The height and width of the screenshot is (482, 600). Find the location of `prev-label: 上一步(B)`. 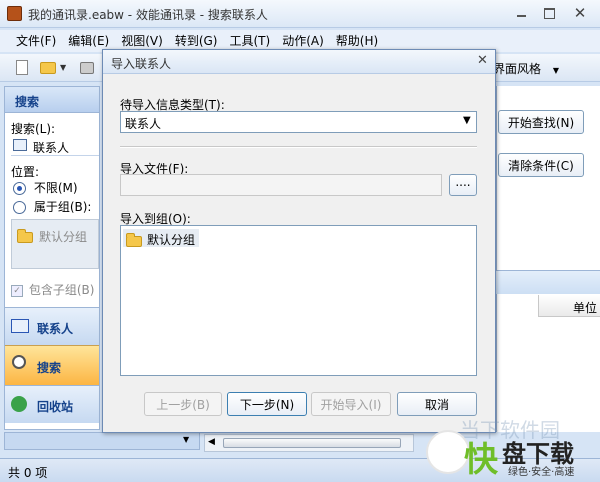

prev-label: 上一步(B) is located at coordinates (183, 404).